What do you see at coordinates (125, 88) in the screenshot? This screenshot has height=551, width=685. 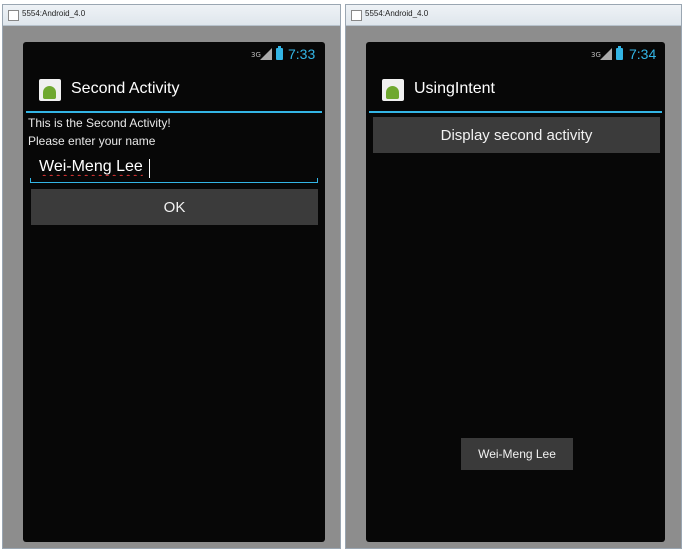 I see `action-bar-title: Second Activity` at bounding box center [125, 88].